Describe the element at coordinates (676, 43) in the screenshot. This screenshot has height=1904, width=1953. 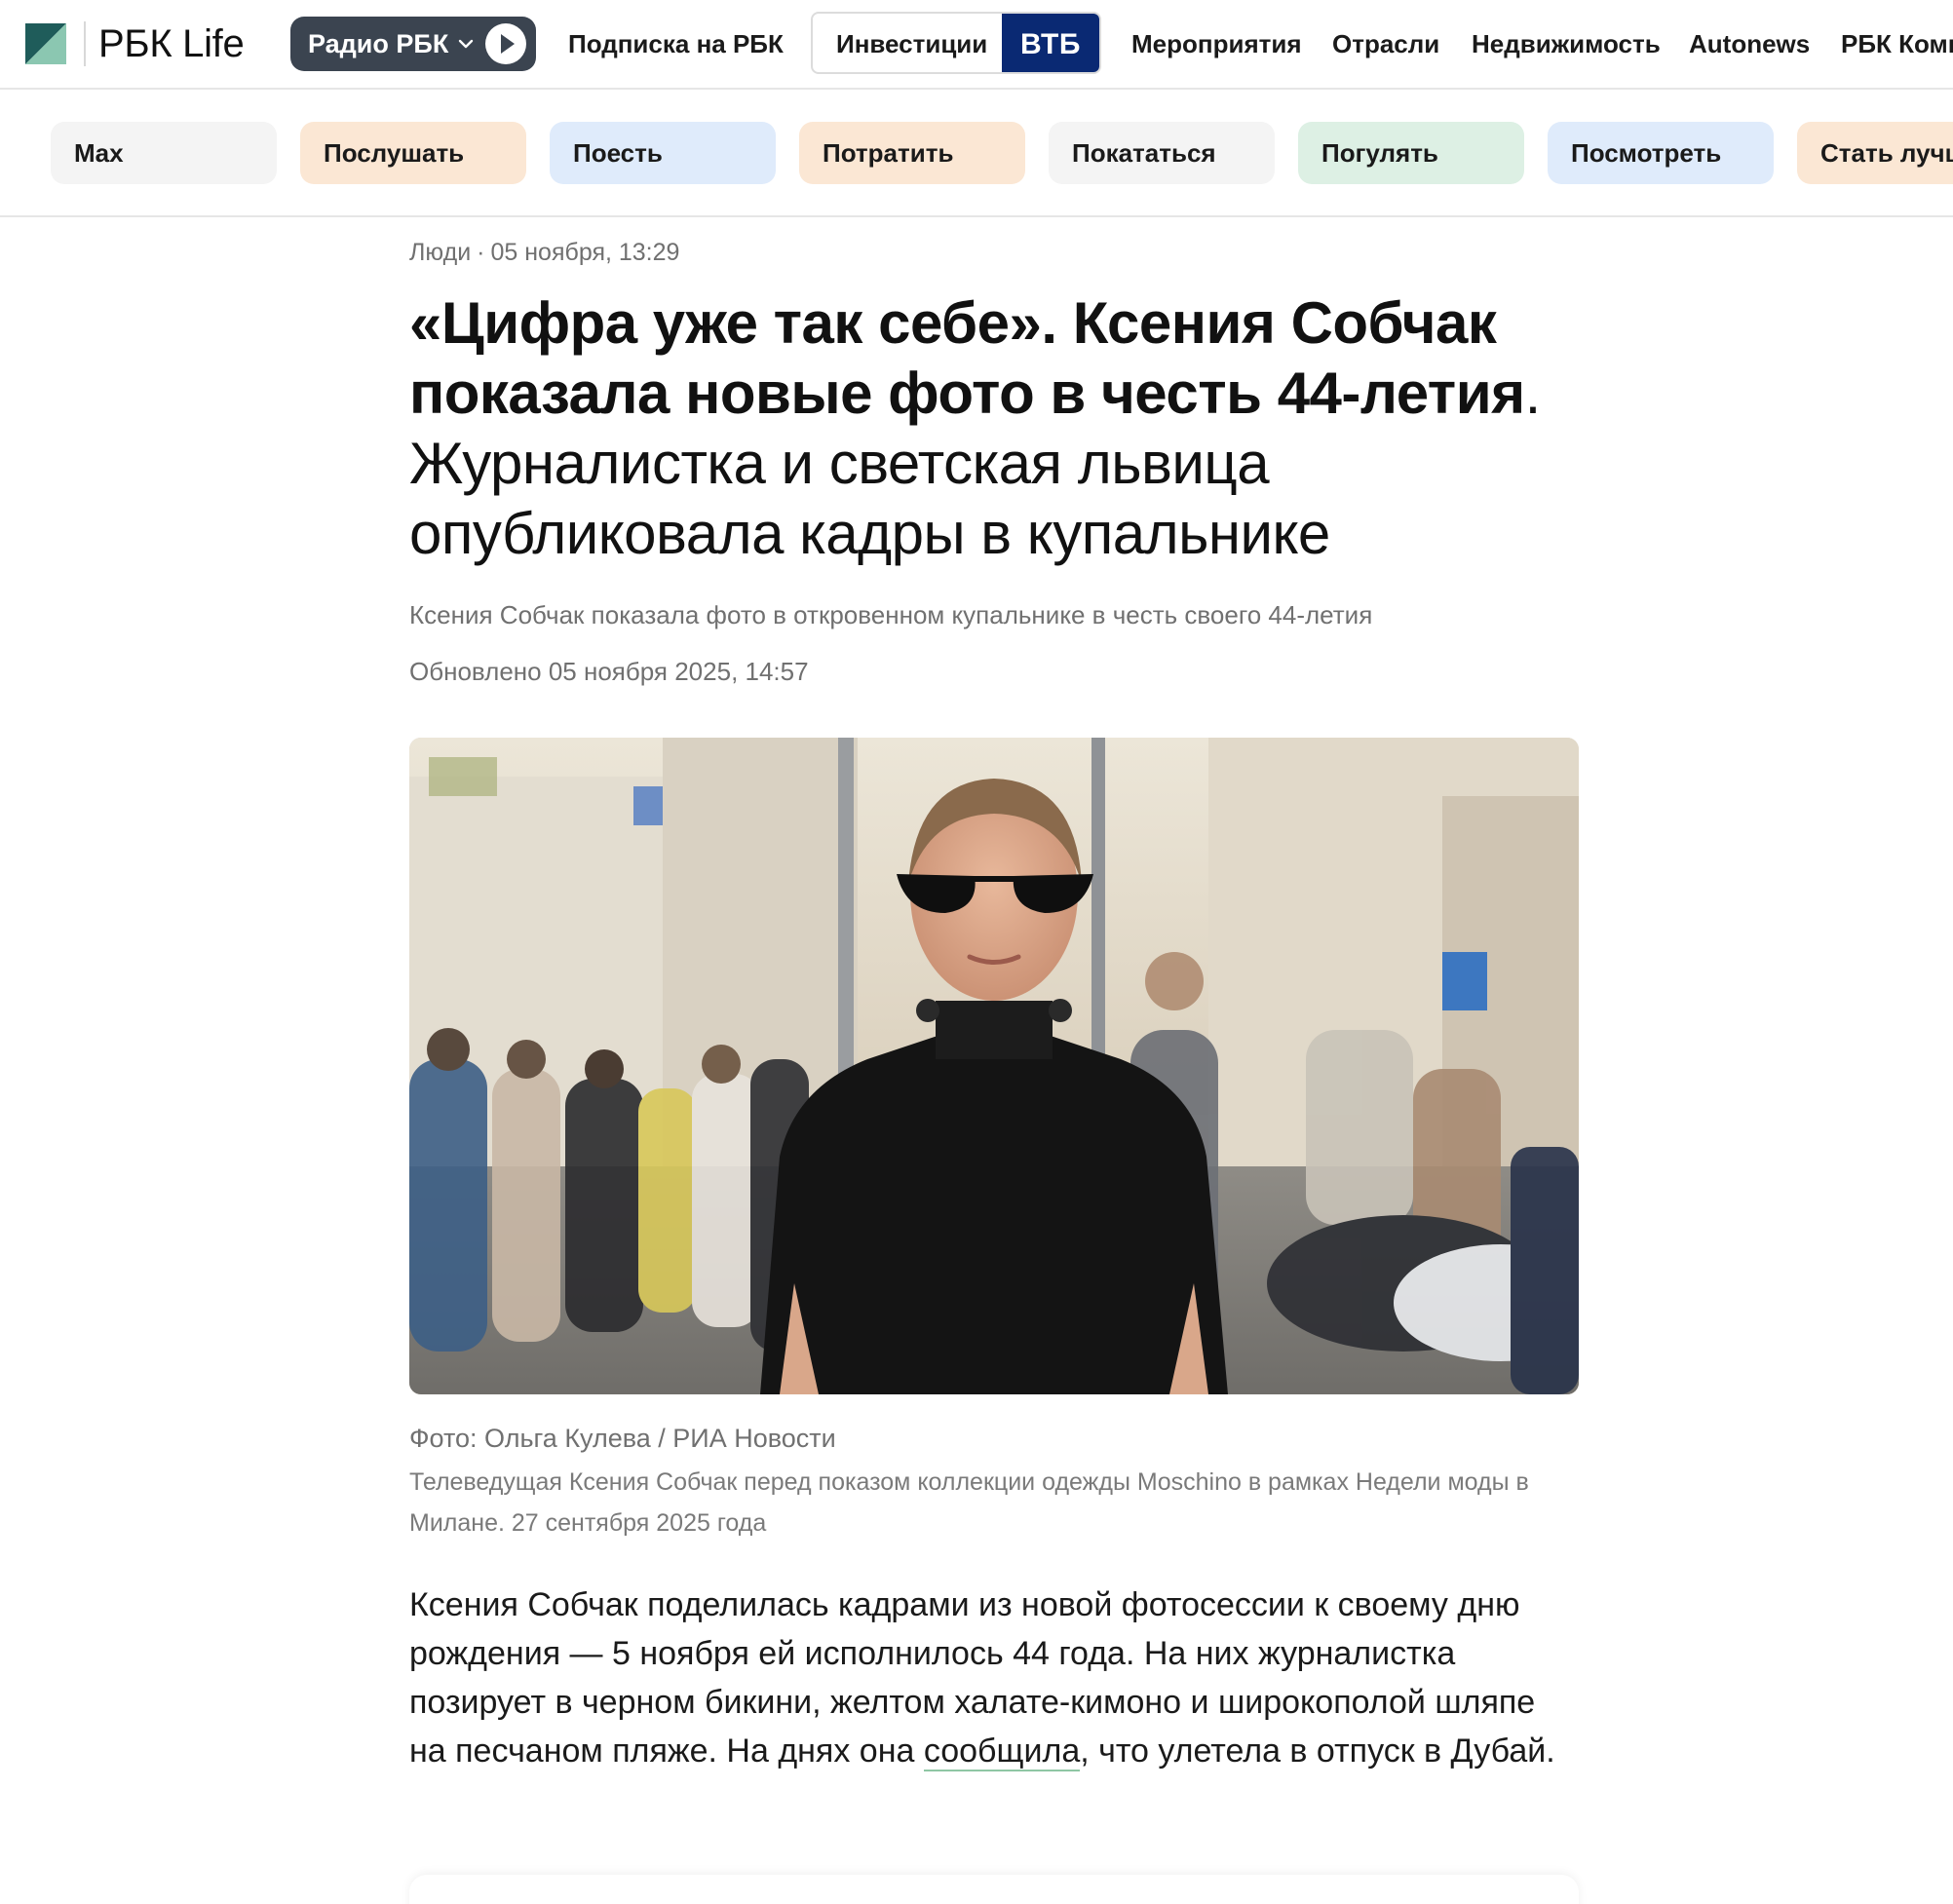
I see `subscription-link: Подписка на РБК` at that location.